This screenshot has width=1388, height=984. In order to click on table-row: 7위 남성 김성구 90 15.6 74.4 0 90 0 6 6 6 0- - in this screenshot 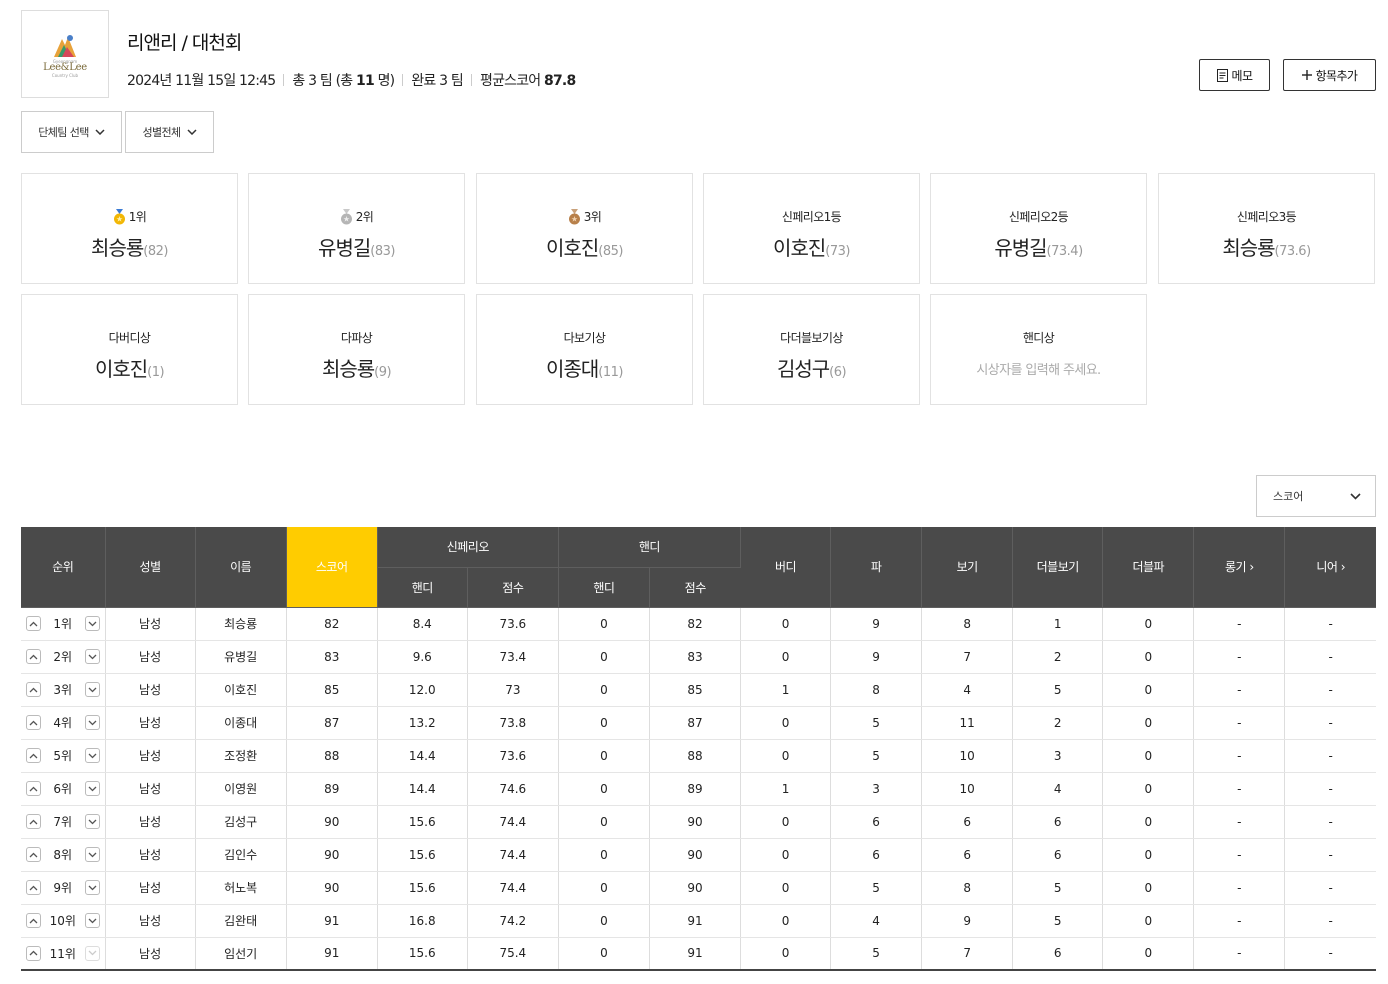, I will do `click(698, 822)`.